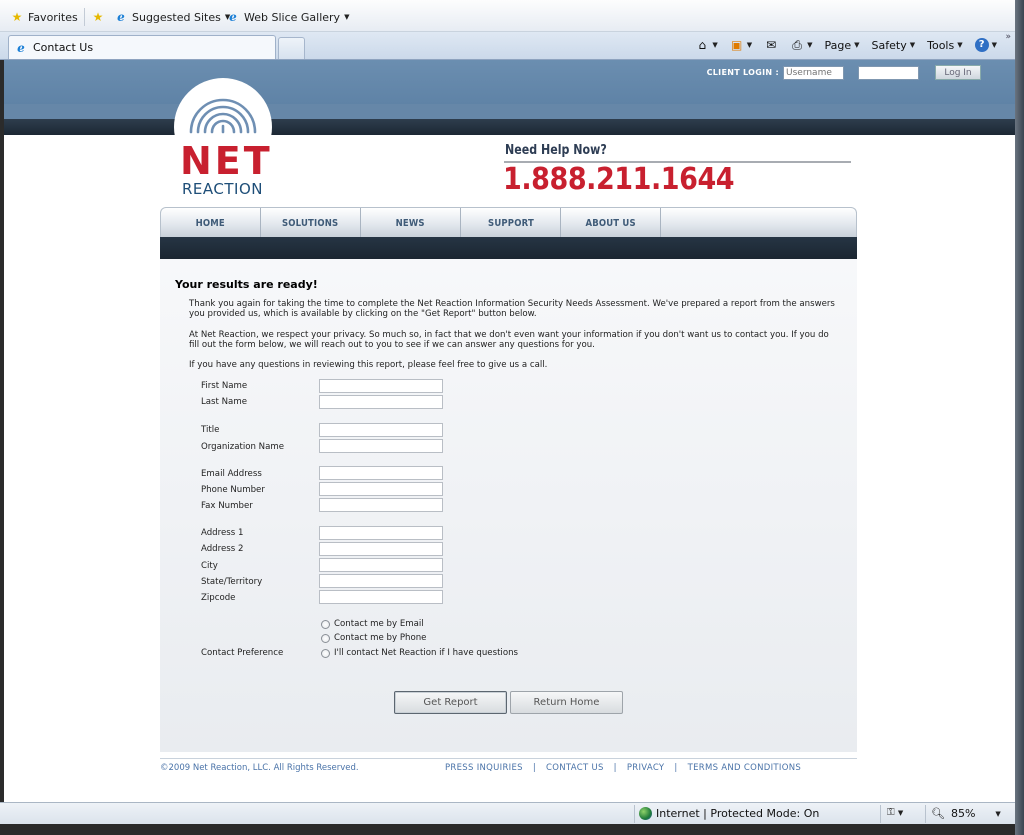  I want to click on organization-name-input, so click(381, 446).